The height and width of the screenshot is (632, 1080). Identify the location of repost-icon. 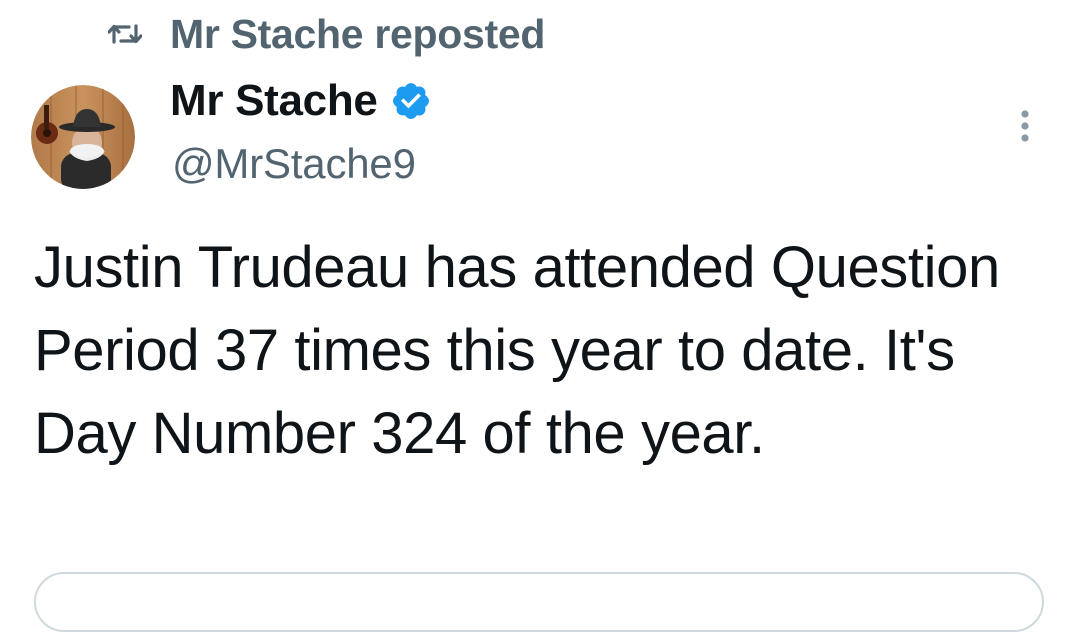
(125, 34).